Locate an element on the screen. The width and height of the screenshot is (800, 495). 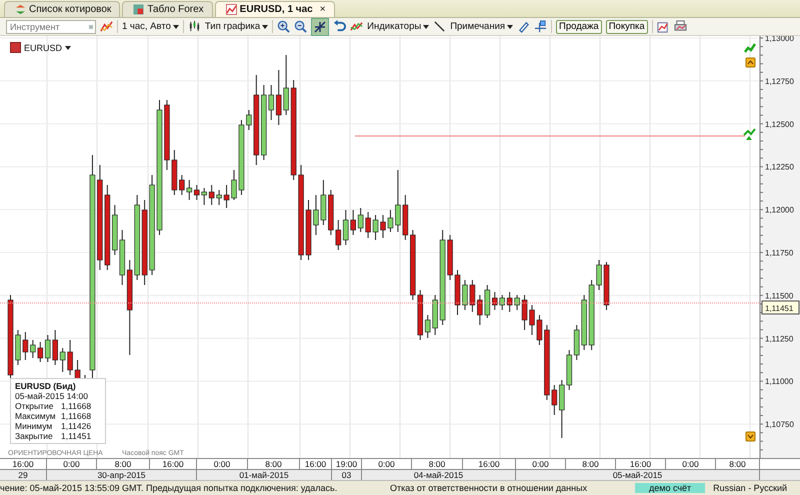
info-label: Закрытие is located at coordinates (34, 436).